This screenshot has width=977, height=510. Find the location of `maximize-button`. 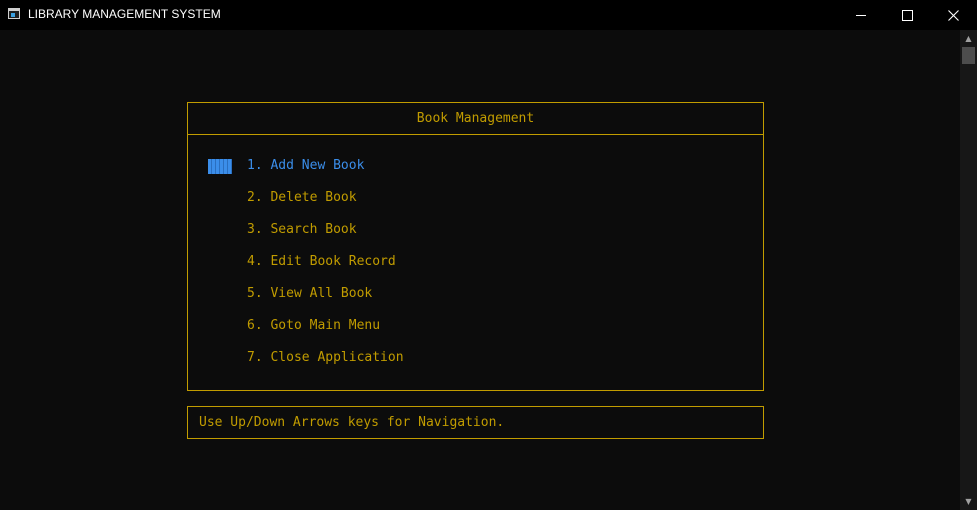

maximize-button is located at coordinates (907, 15).